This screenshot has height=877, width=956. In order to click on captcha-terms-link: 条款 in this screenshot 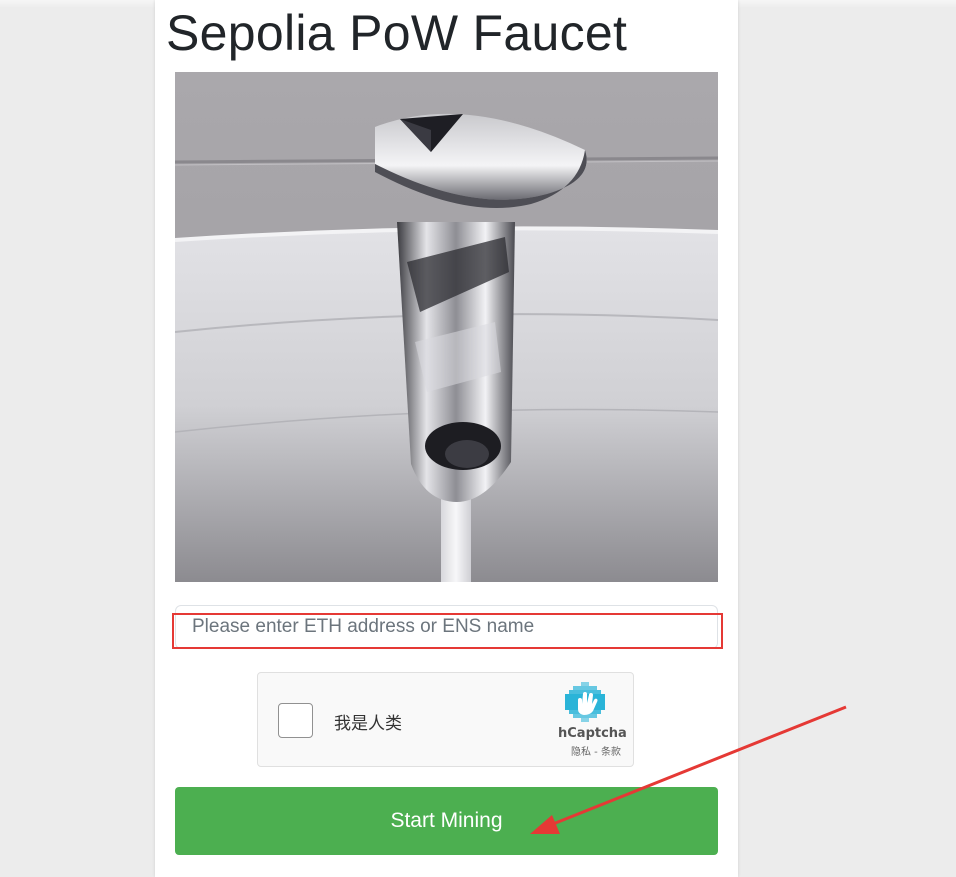, I will do `click(611, 752)`.